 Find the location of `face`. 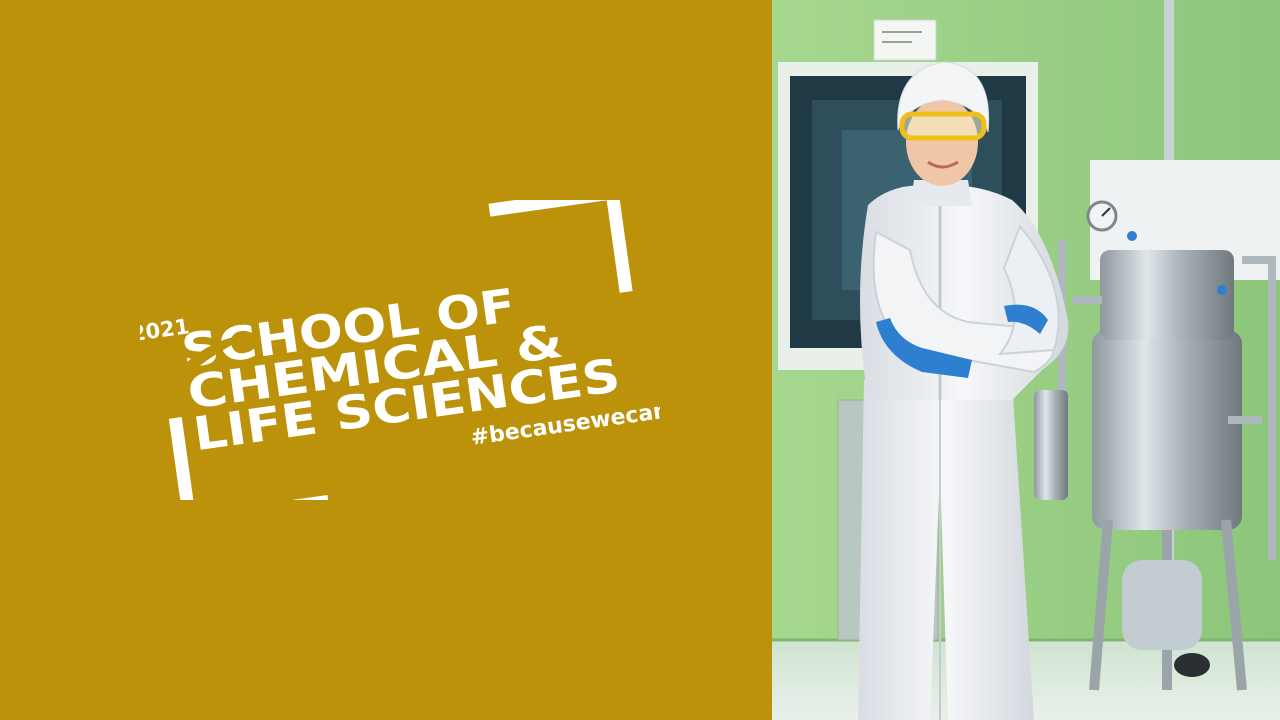

face is located at coordinates (942, 142).